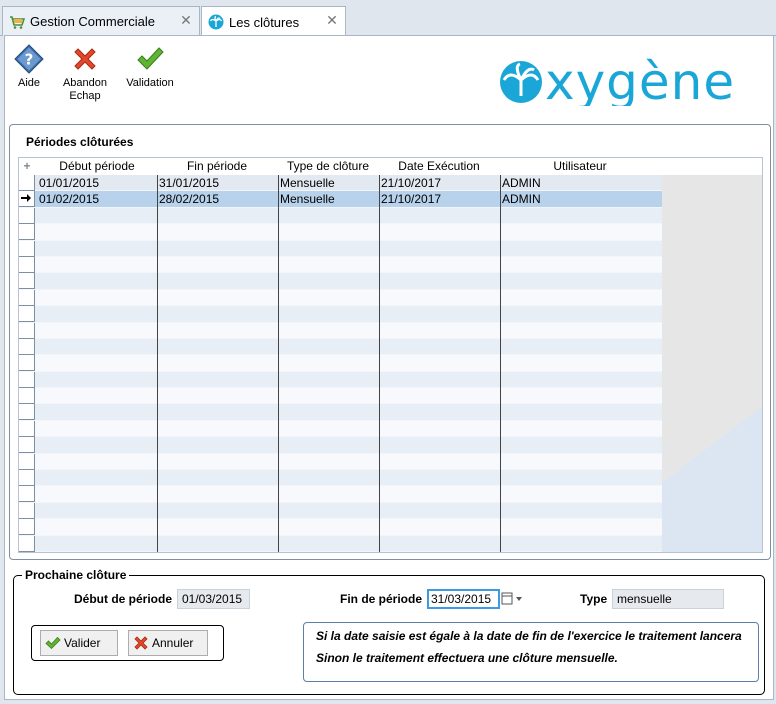  I want to click on help-button: ? Aide, so click(29, 67).